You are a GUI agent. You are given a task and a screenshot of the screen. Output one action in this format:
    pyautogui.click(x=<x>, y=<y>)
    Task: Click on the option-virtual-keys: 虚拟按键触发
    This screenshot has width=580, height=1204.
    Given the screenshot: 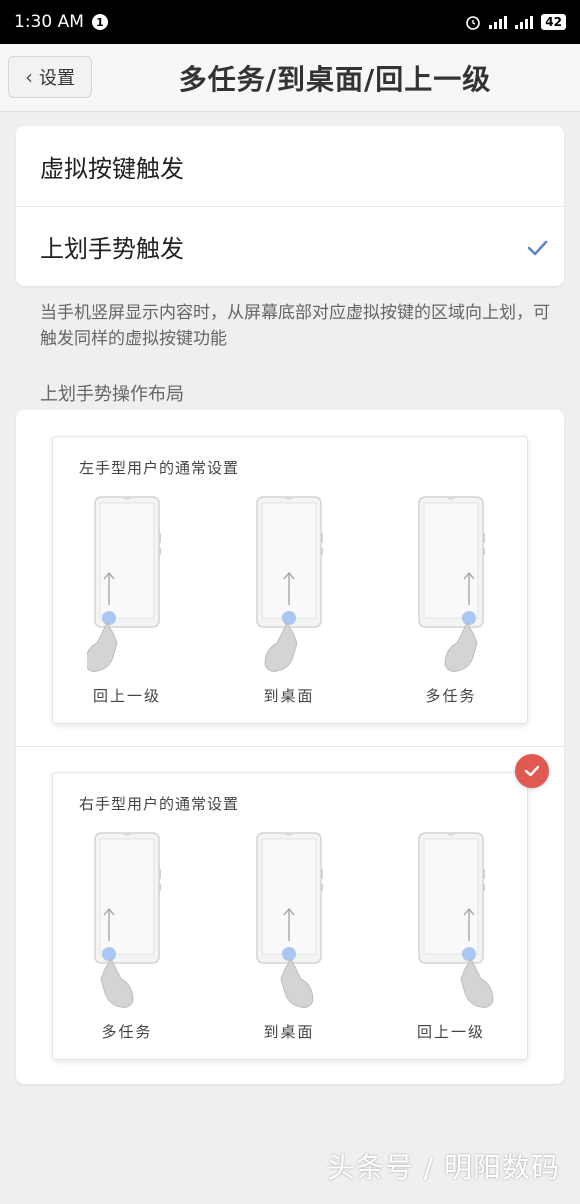 What is the action you would take?
    pyautogui.click(x=290, y=166)
    